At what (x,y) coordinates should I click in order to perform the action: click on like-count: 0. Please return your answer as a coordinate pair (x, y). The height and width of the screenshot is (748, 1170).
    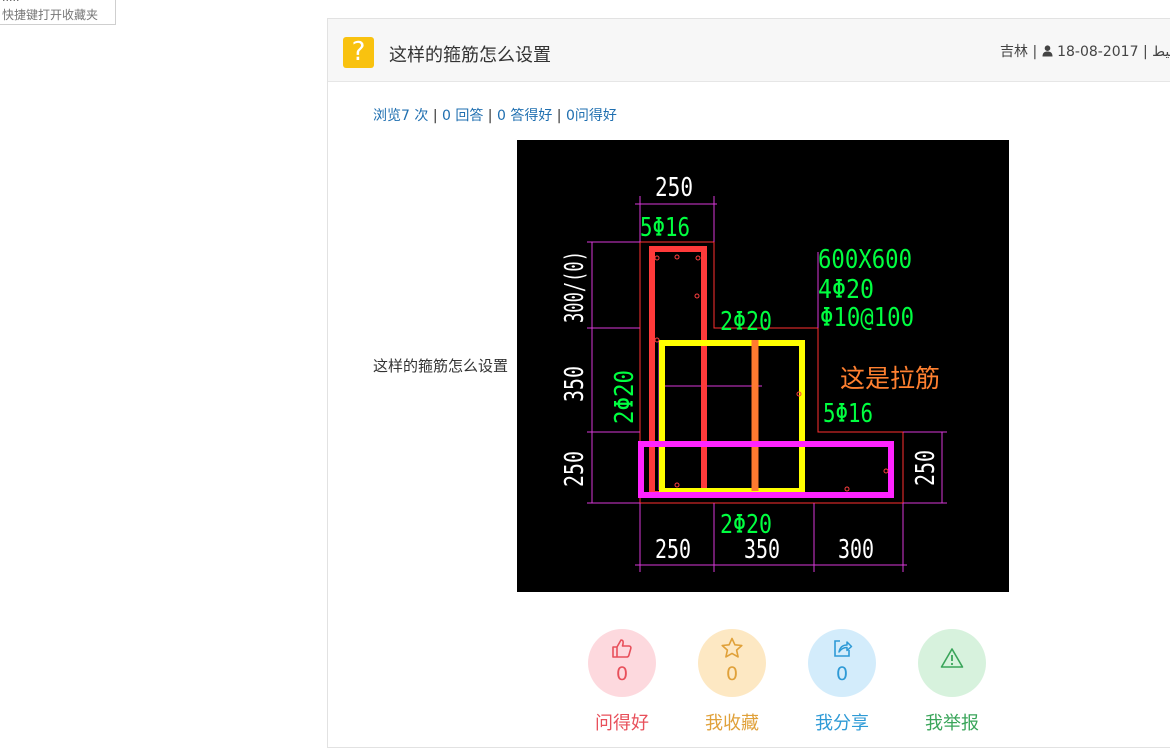
    Looking at the image, I should click on (622, 674).